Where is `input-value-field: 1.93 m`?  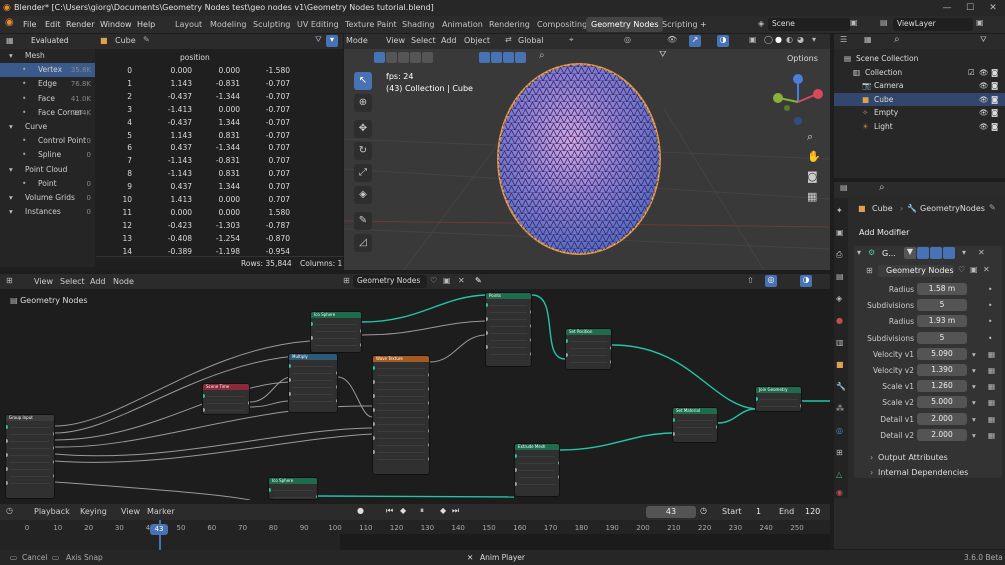
input-value-field: 1.93 m is located at coordinates (942, 321).